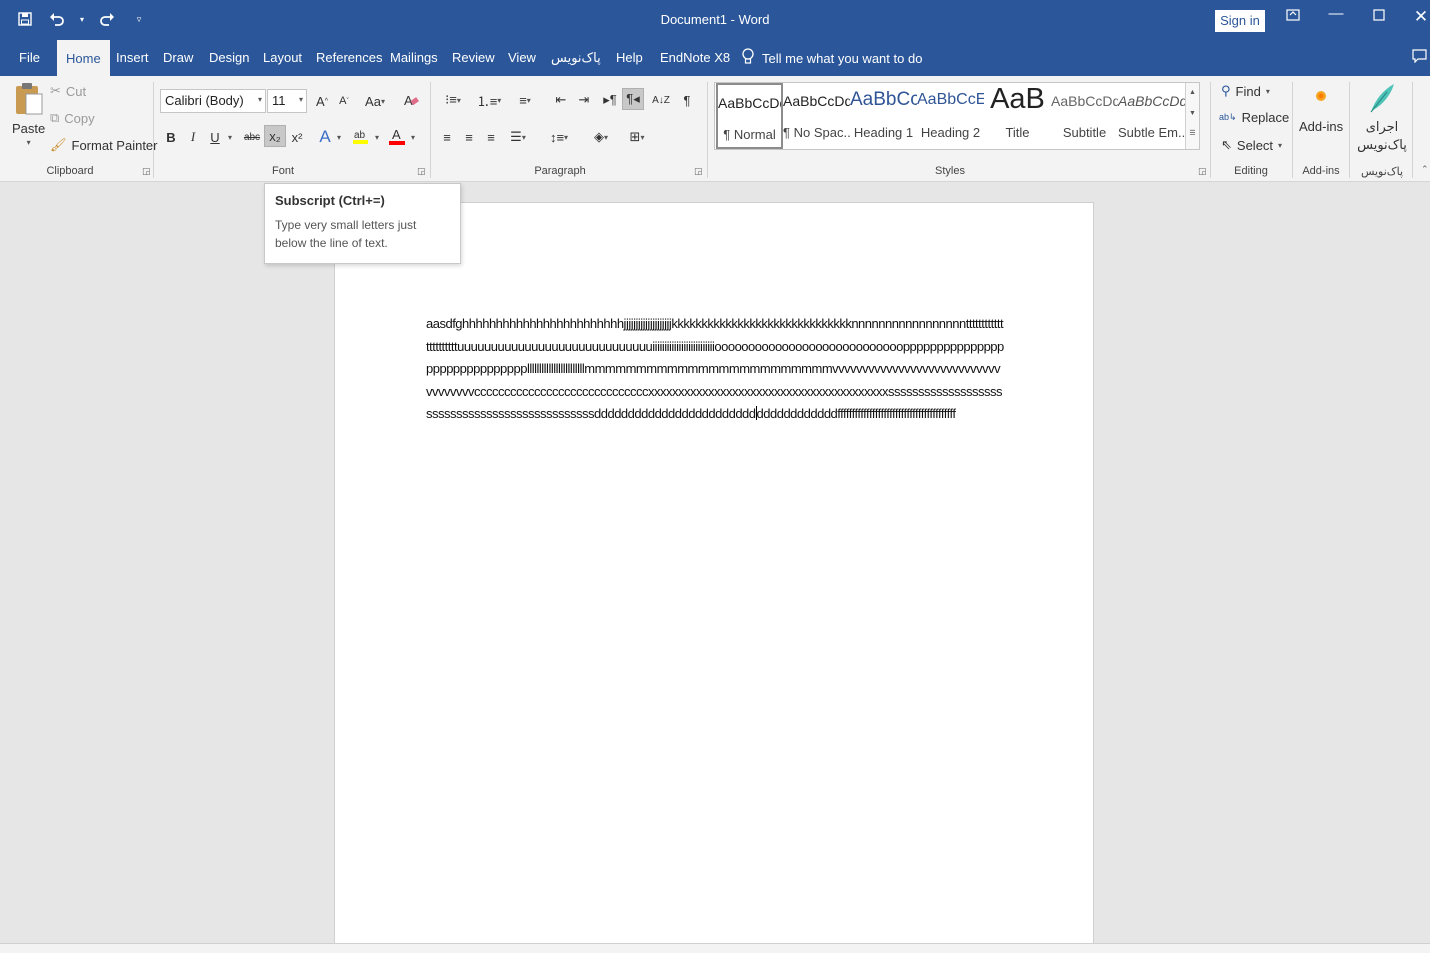 This screenshot has width=1430, height=953. What do you see at coordinates (344, 101) in the screenshot?
I see `shrink-font-button: Aˇ` at bounding box center [344, 101].